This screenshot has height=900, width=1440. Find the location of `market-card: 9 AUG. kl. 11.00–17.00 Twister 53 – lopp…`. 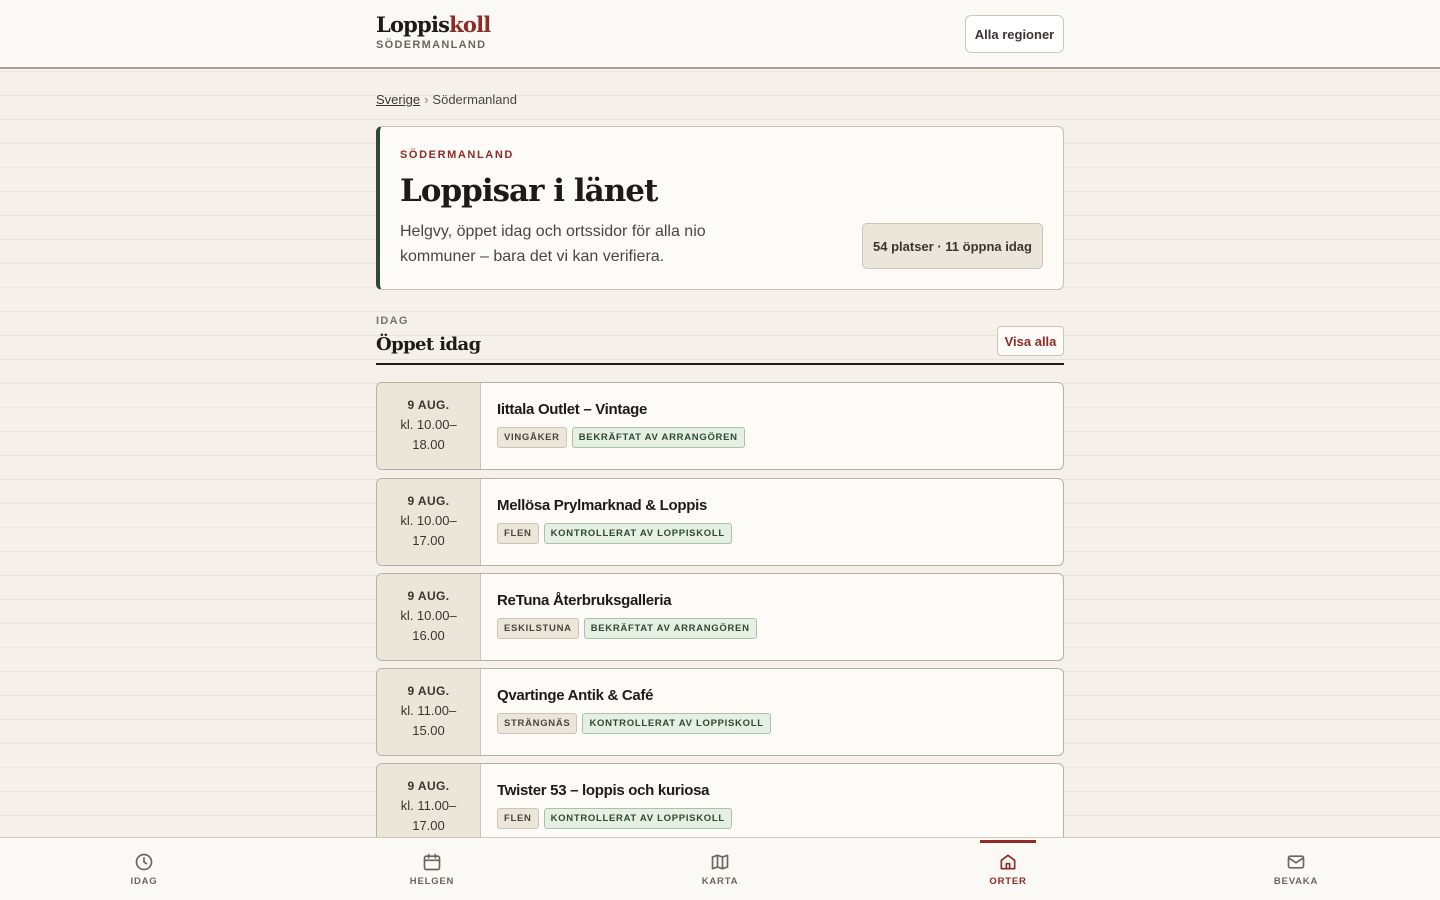

market-card: 9 AUG. kl. 11.00–17.00 Twister 53 – lopp… is located at coordinates (720, 800).